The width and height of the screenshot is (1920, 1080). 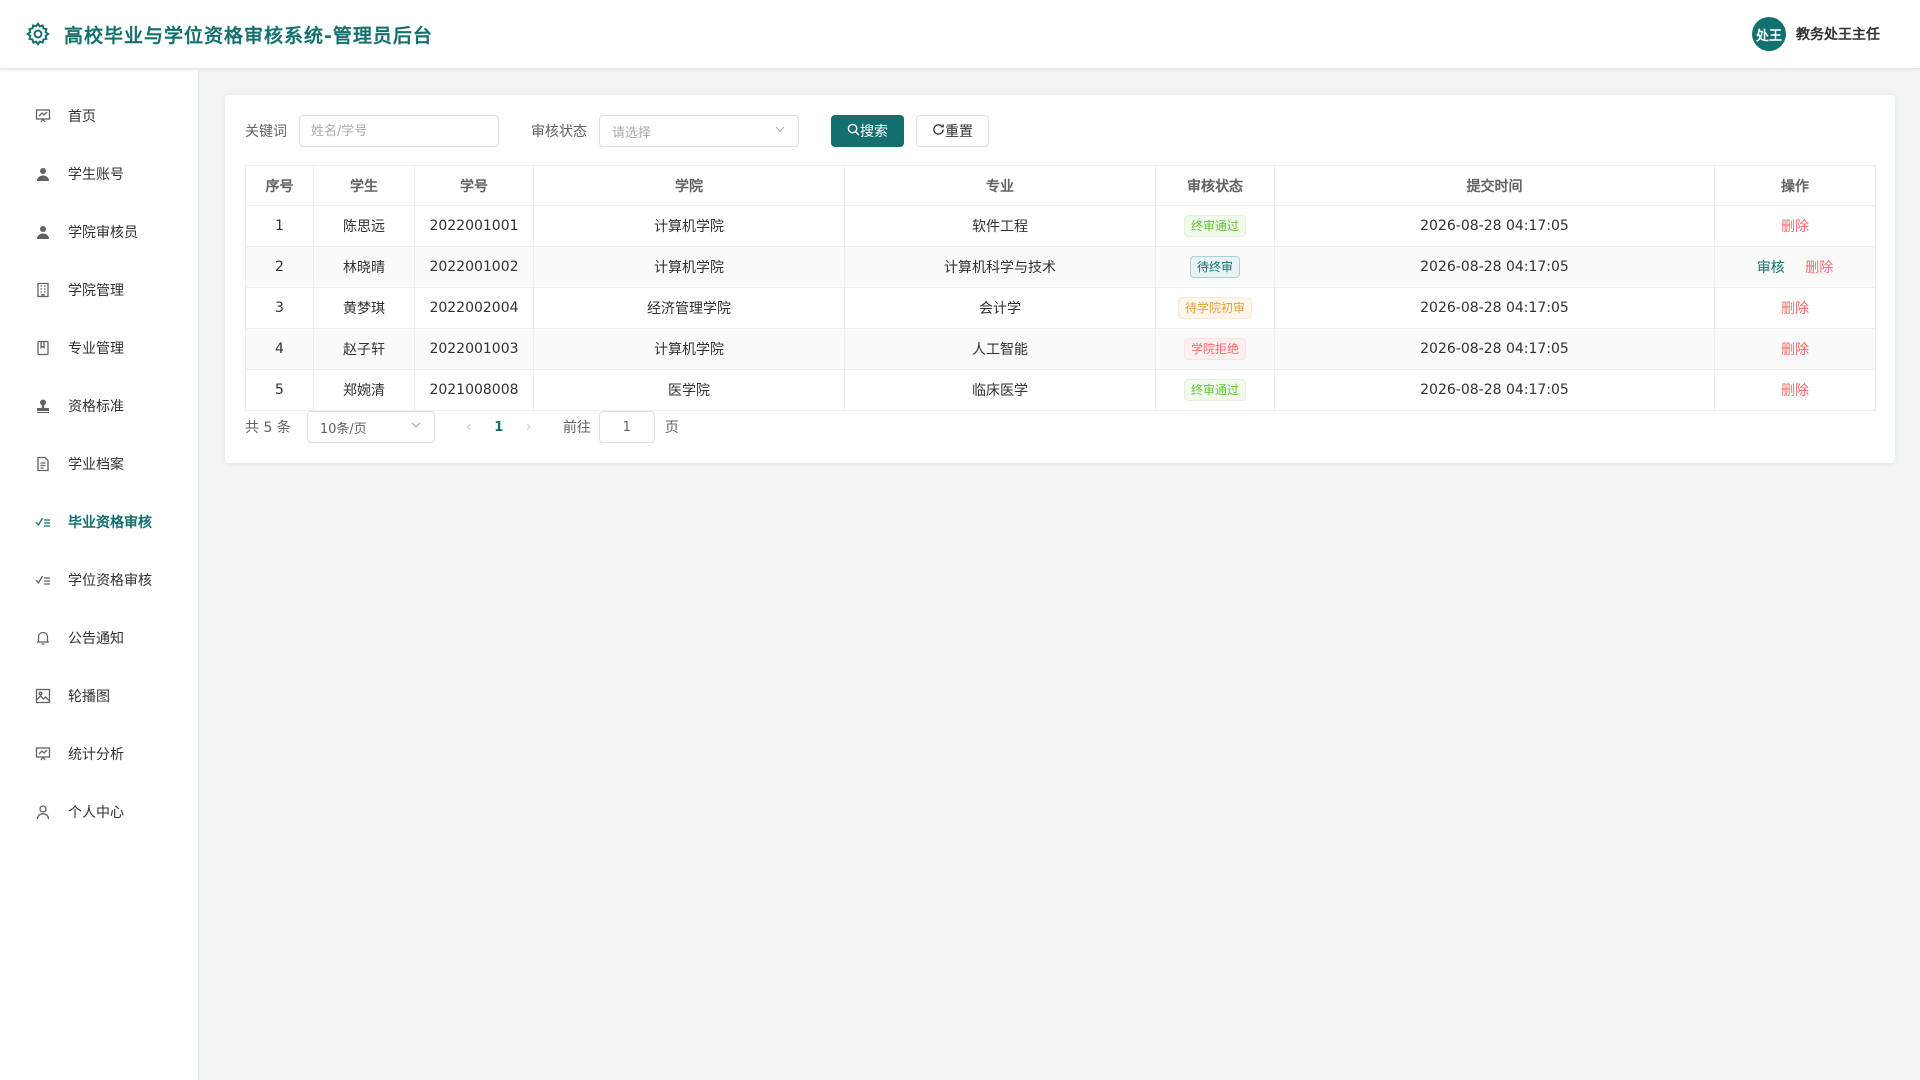 What do you see at coordinates (364, 226) in the screenshot?
I see `cell-student: 陈思远` at bounding box center [364, 226].